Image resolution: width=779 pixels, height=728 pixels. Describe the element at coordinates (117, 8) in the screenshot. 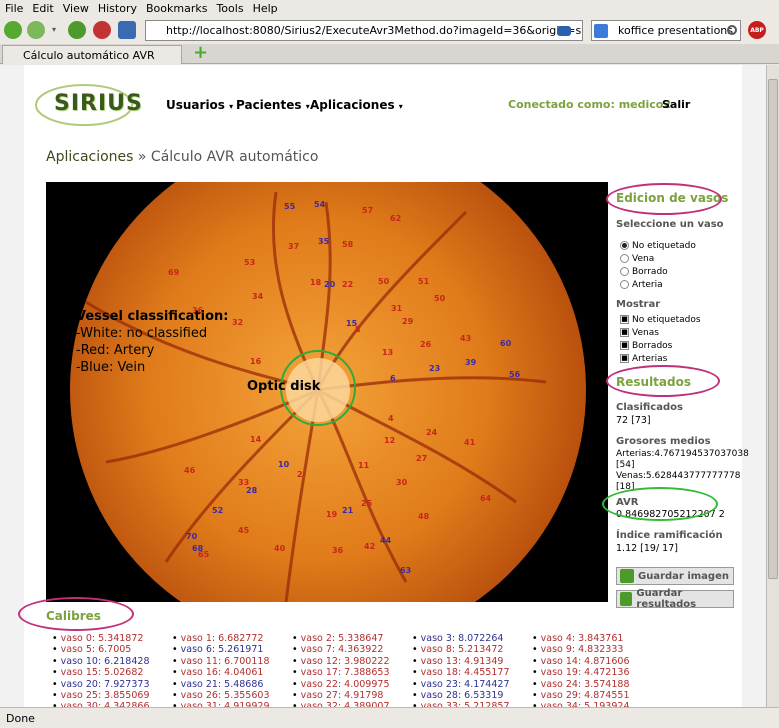

I see `menu-history: History` at that location.